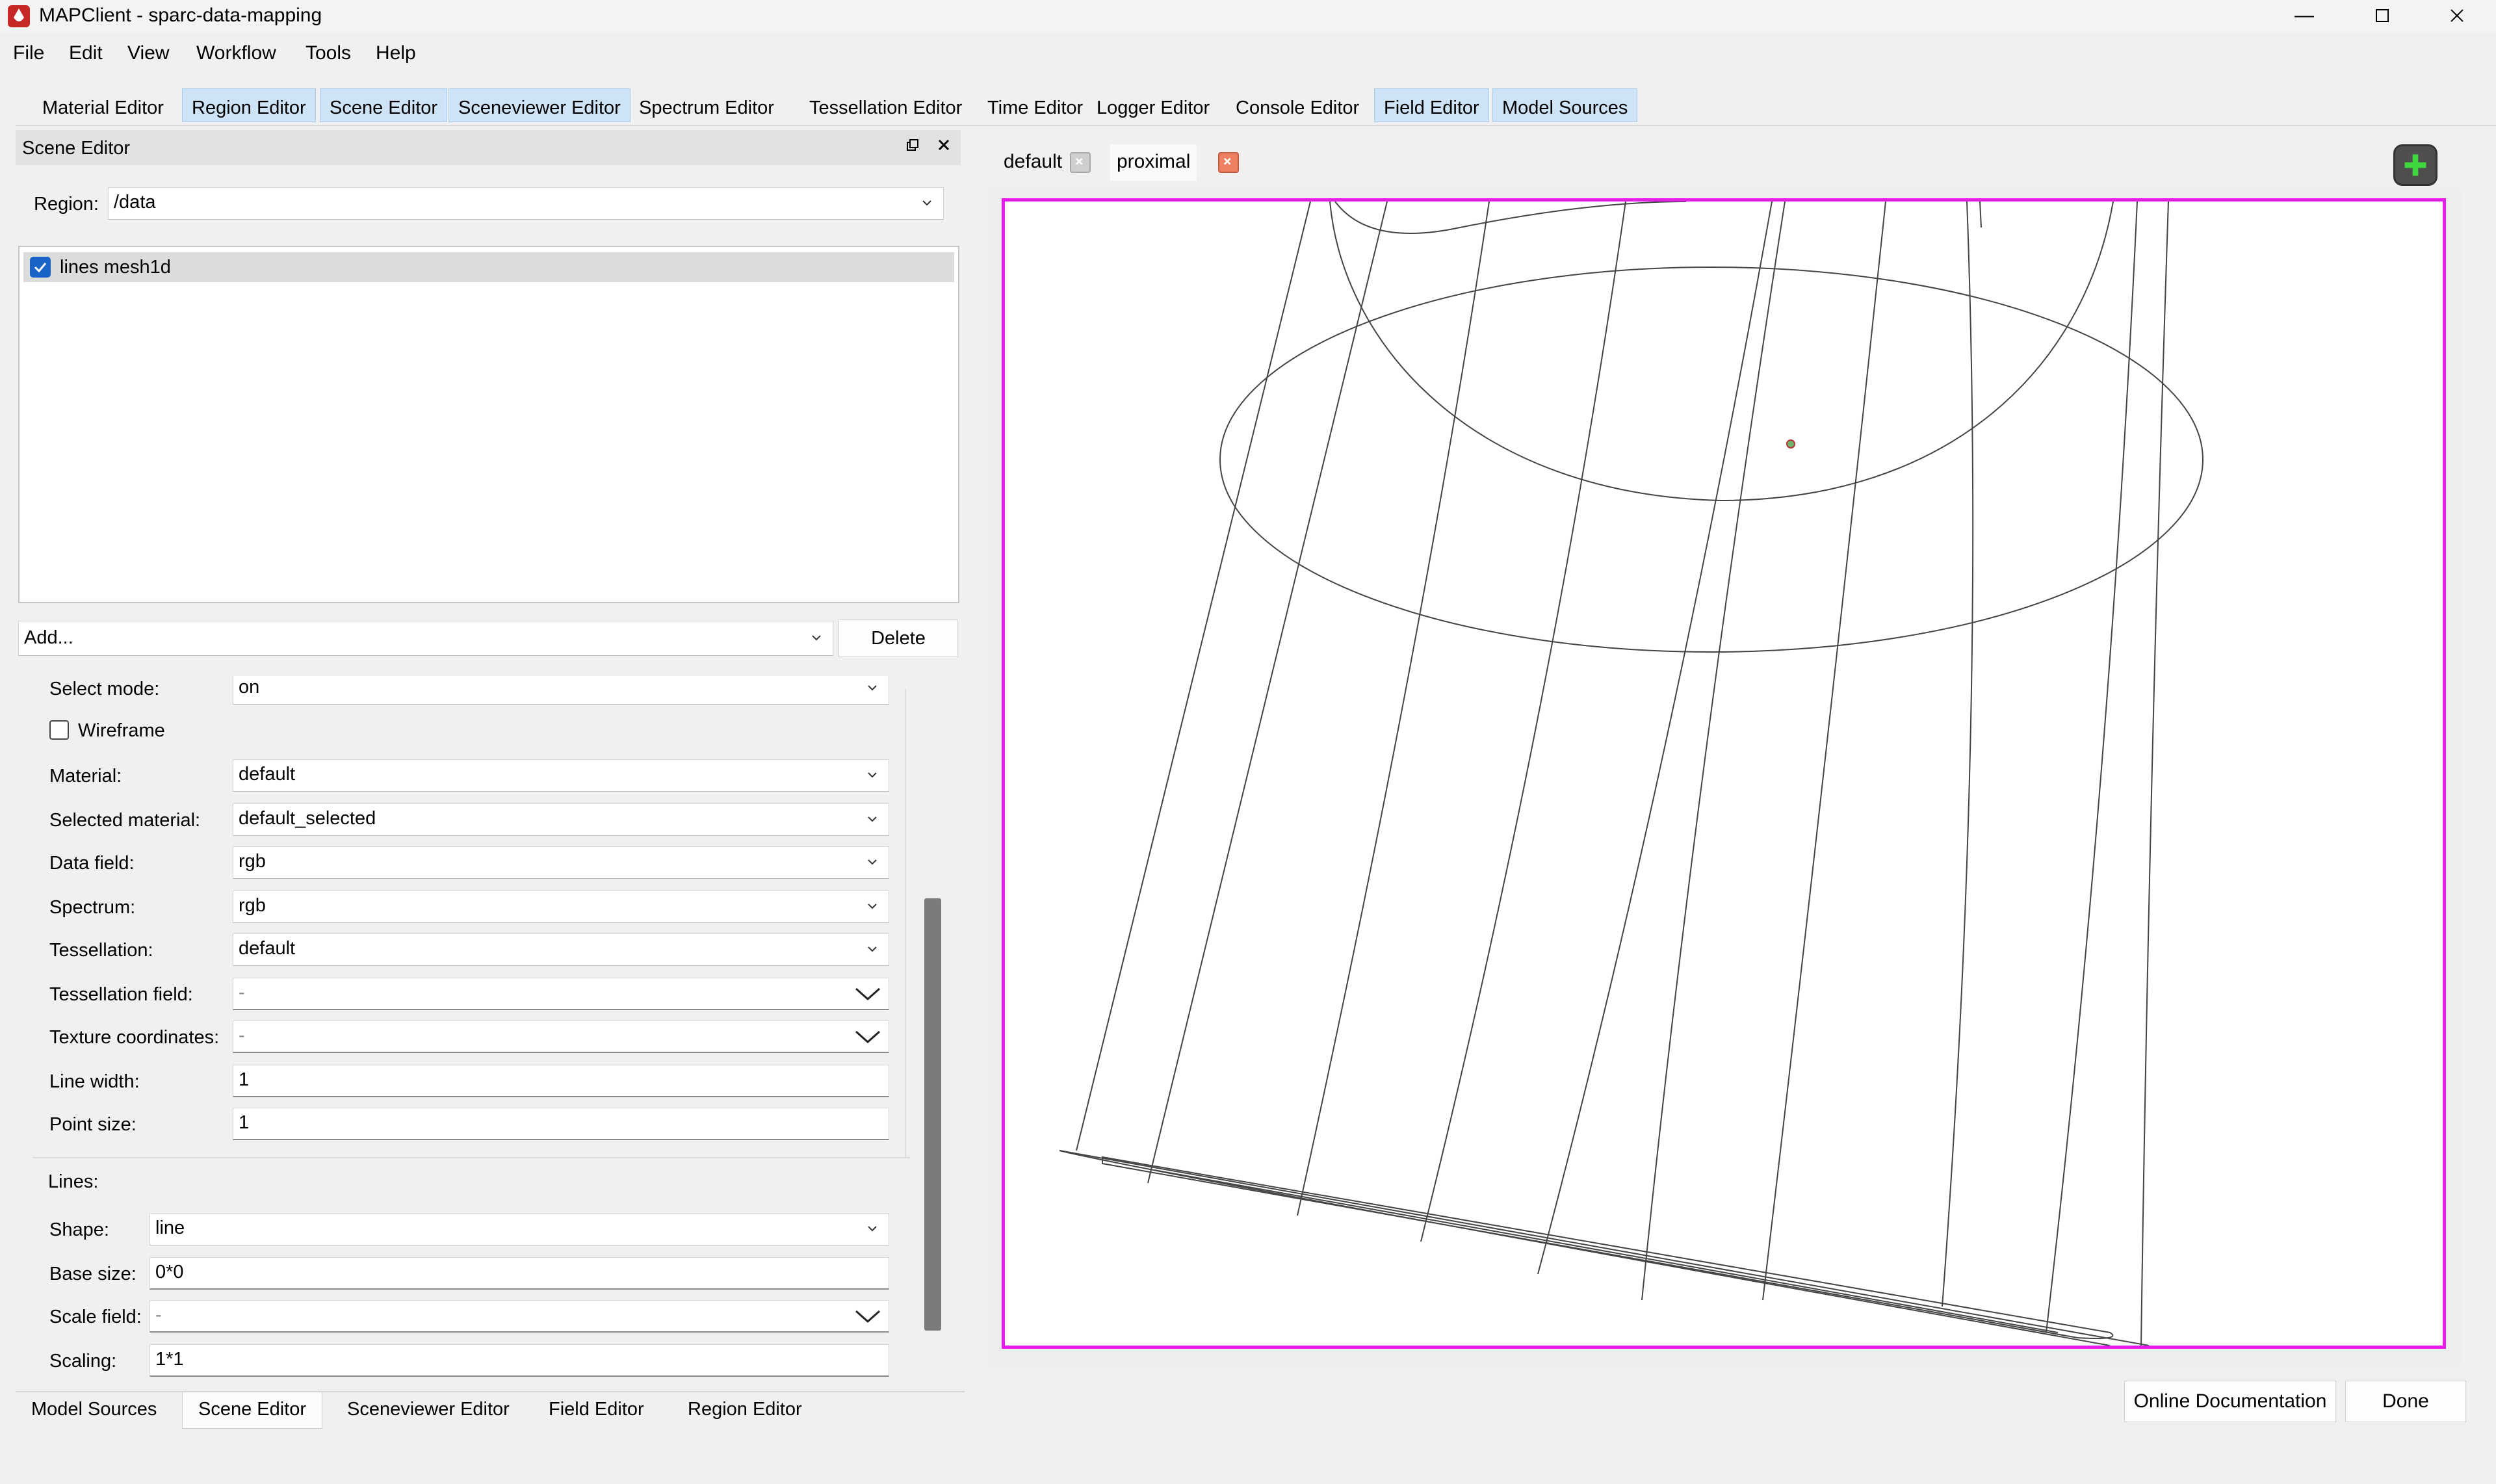 This screenshot has width=2496, height=1484. I want to click on texture-coordinates-select: -, so click(561, 1037).